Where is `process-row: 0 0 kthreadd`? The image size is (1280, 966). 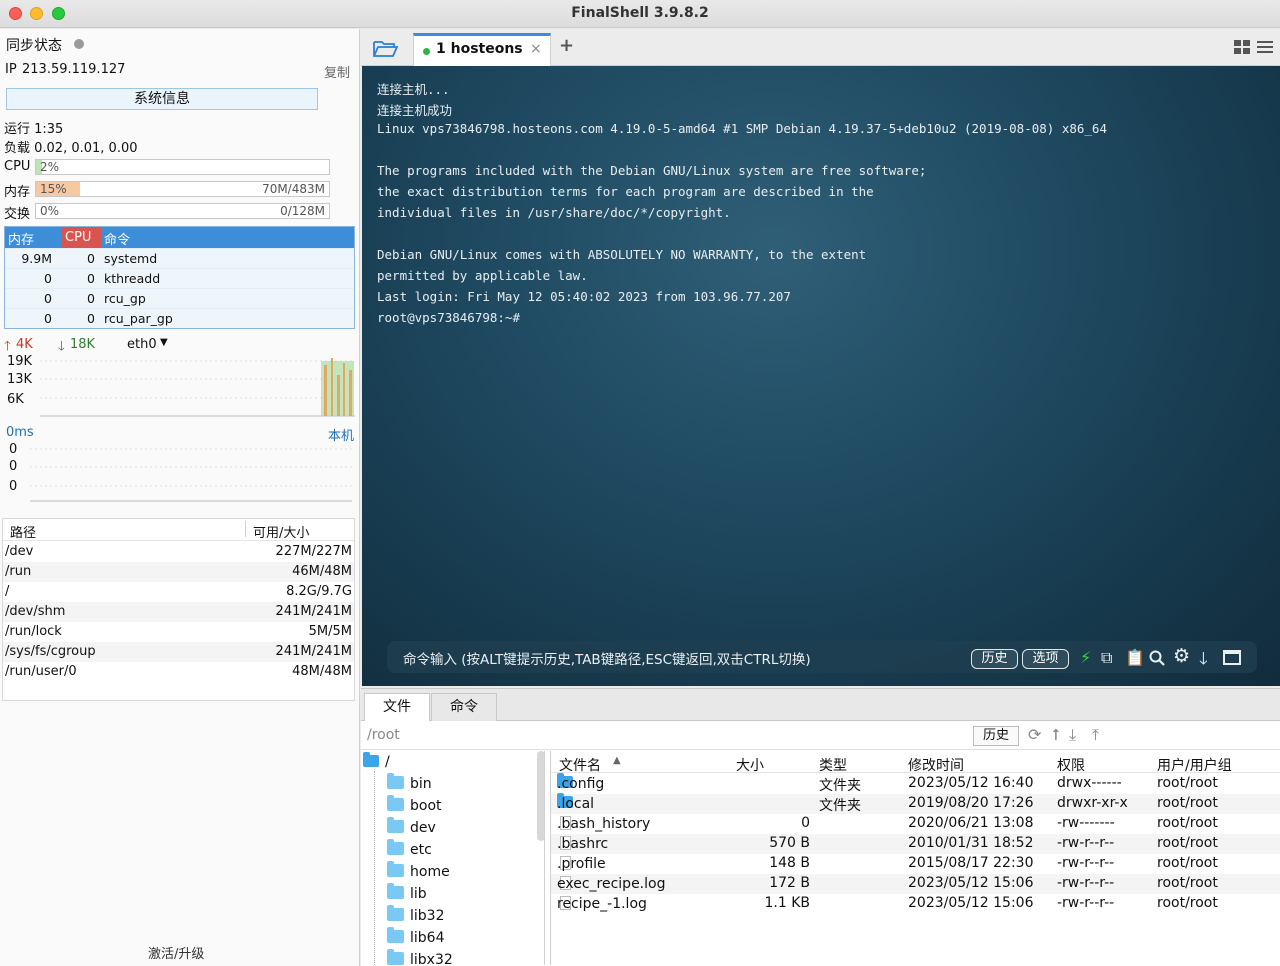
process-row: 0 0 kthreadd is located at coordinates (179, 278).